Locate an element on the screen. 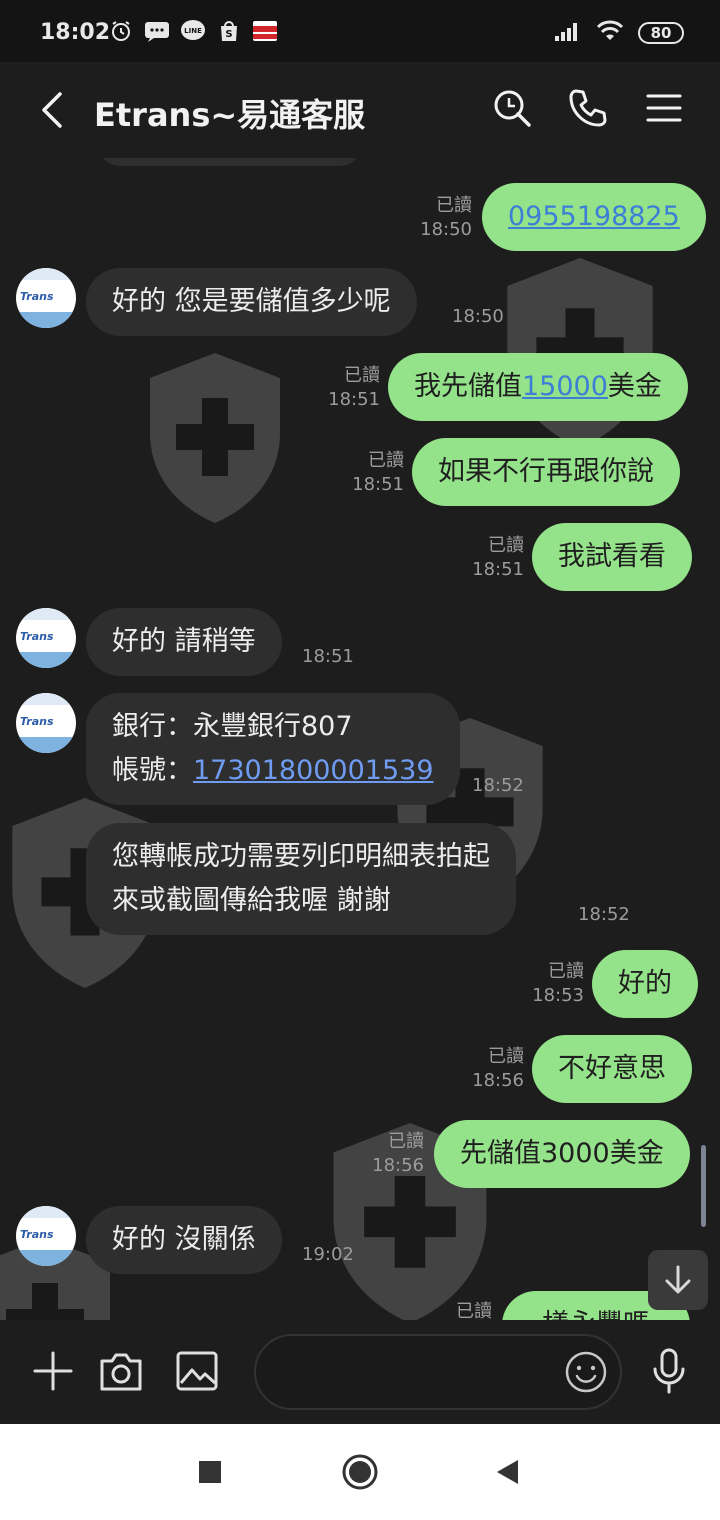 Image resolution: width=720 pixels, height=1520 pixels. emoji-button is located at coordinates (586, 1372).